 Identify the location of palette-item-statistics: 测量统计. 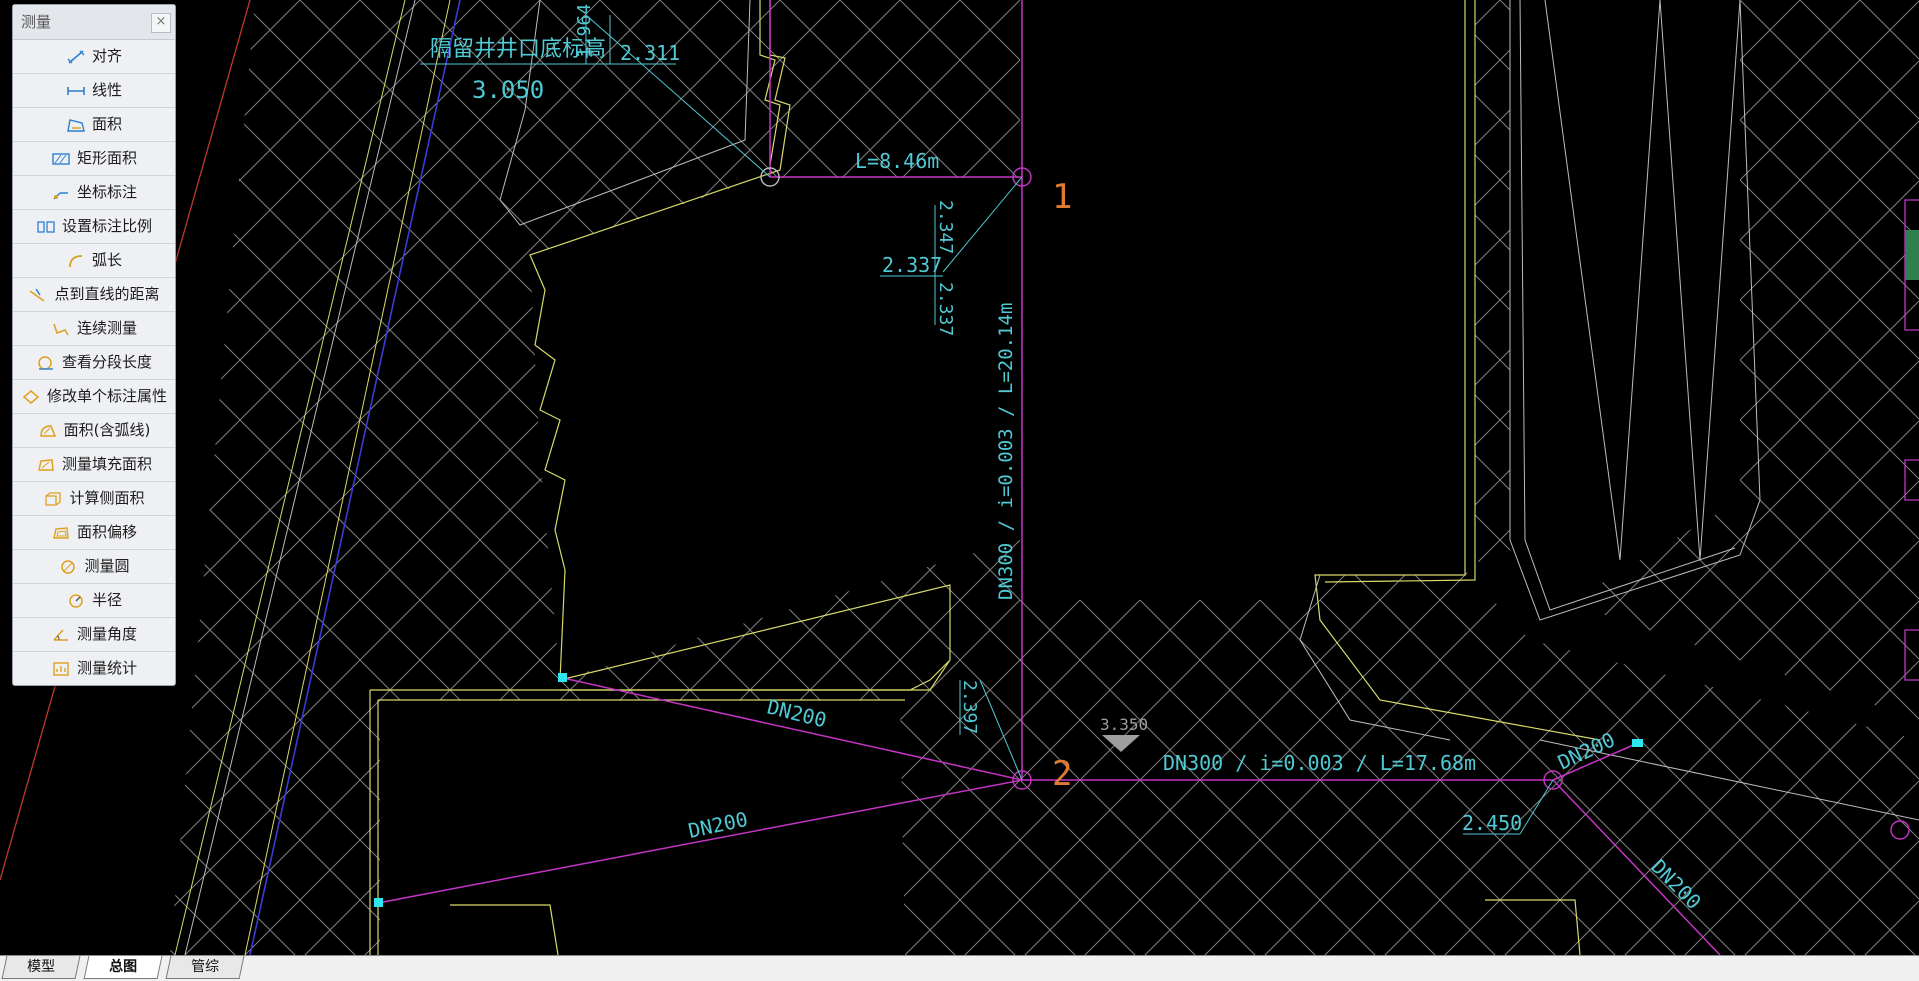
(94, 668).